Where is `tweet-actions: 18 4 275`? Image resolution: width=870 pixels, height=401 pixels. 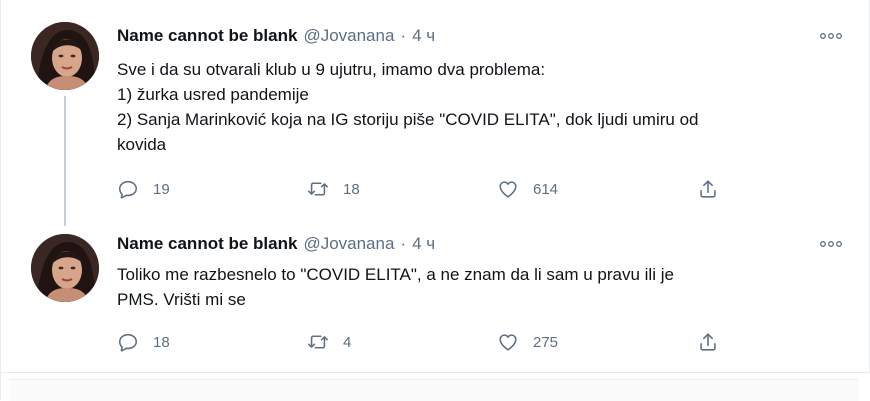
tweet-actions: 18 4 275 is located at coordinates (422, 342).